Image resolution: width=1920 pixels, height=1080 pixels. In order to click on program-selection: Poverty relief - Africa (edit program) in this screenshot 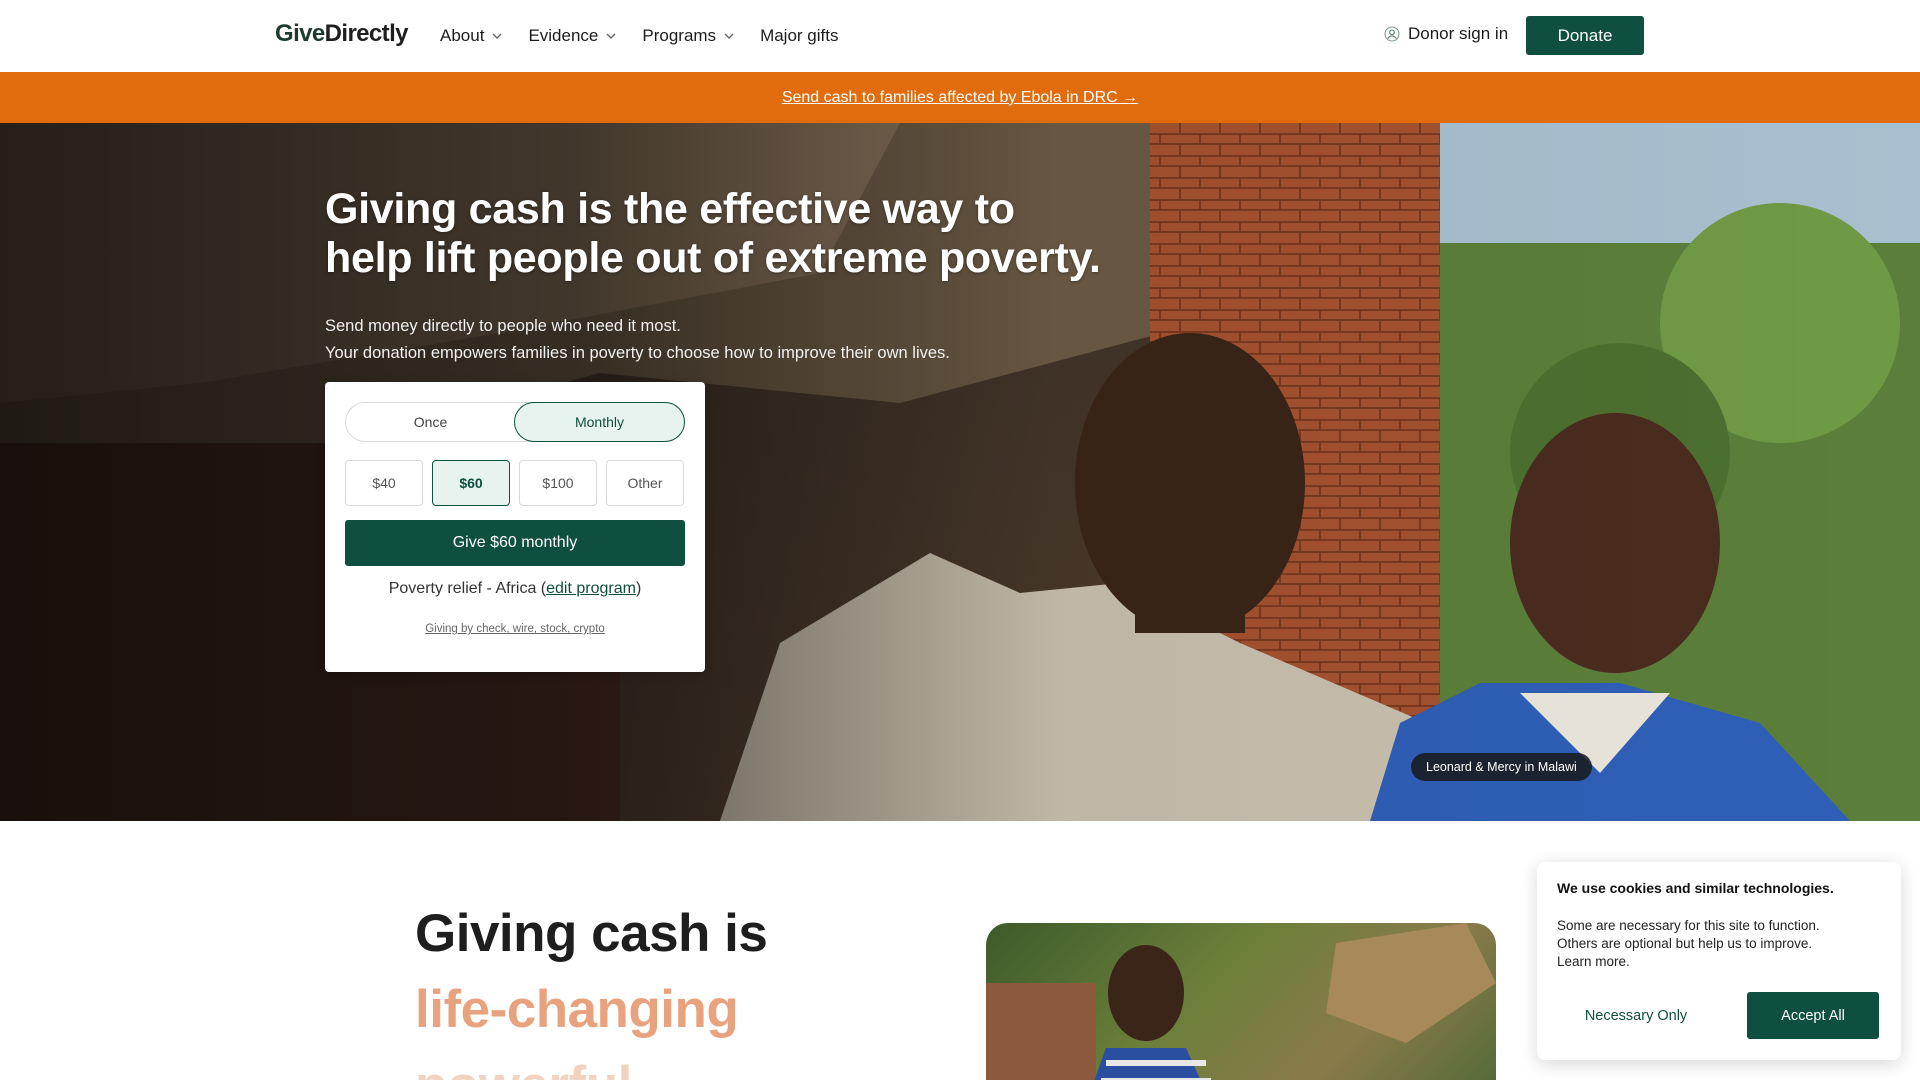, I will do `click(515, 589)`.